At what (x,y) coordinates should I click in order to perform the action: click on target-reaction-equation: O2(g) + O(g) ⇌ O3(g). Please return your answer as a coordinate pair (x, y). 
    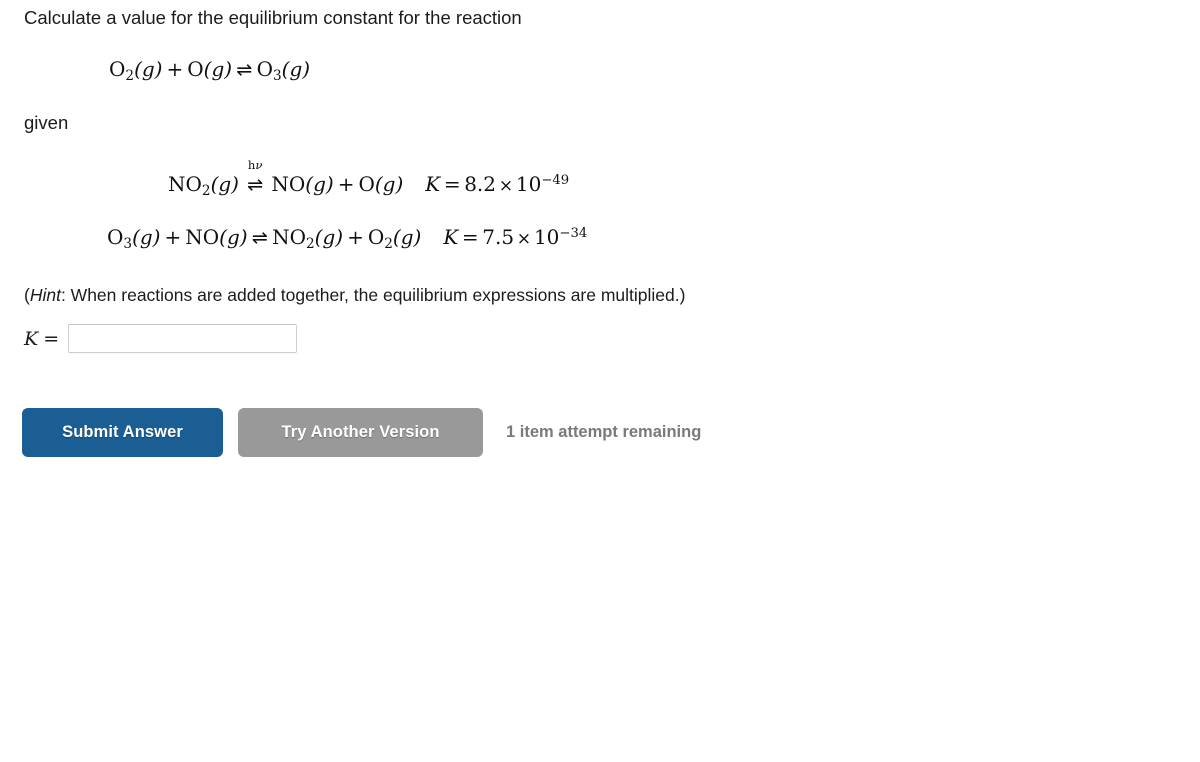
    Looking at the image, I should click on (209, 70).